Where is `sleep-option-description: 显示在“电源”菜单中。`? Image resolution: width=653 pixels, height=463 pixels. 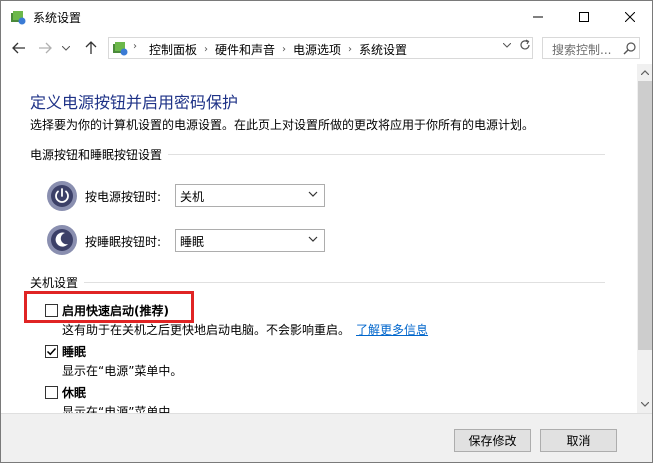 sleep-option-description: 显示在“电源”菜单中。 is located at coordinates (122, 371).